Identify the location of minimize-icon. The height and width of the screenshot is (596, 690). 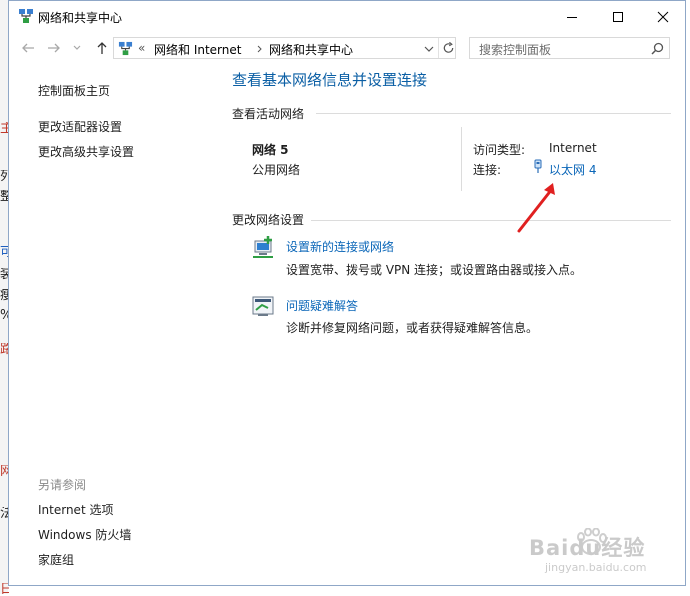
(572, 17).